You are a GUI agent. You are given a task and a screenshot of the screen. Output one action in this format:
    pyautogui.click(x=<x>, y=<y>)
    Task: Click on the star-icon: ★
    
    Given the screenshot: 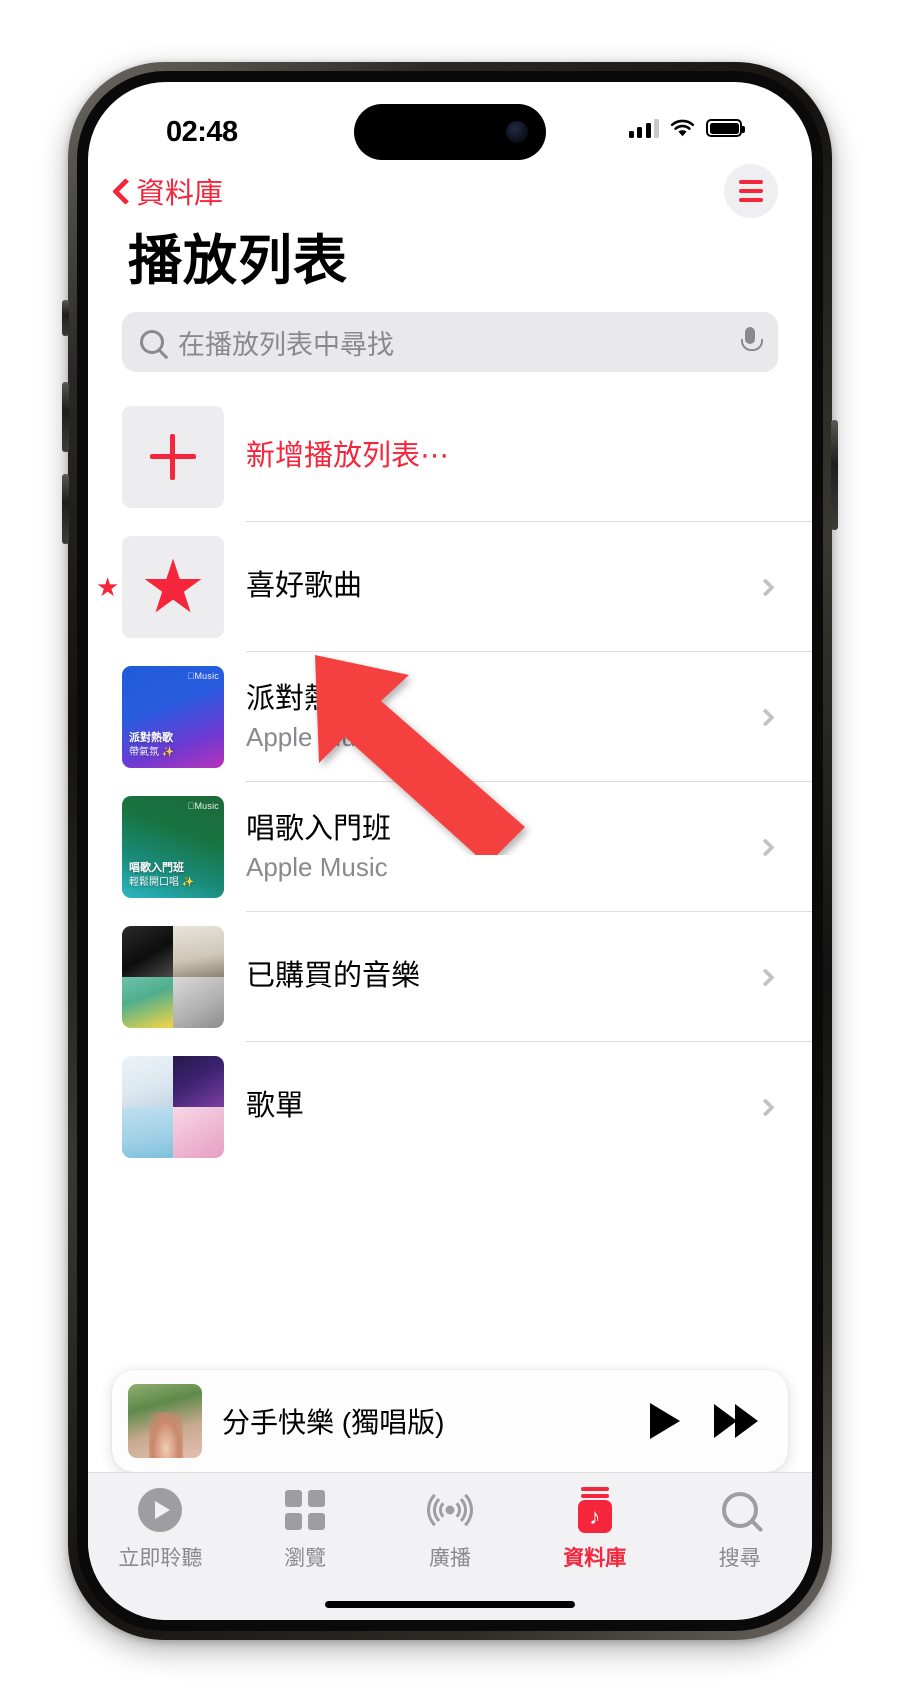 What is the action you would take?
    pyautogui.click(x=173, y=587)
    